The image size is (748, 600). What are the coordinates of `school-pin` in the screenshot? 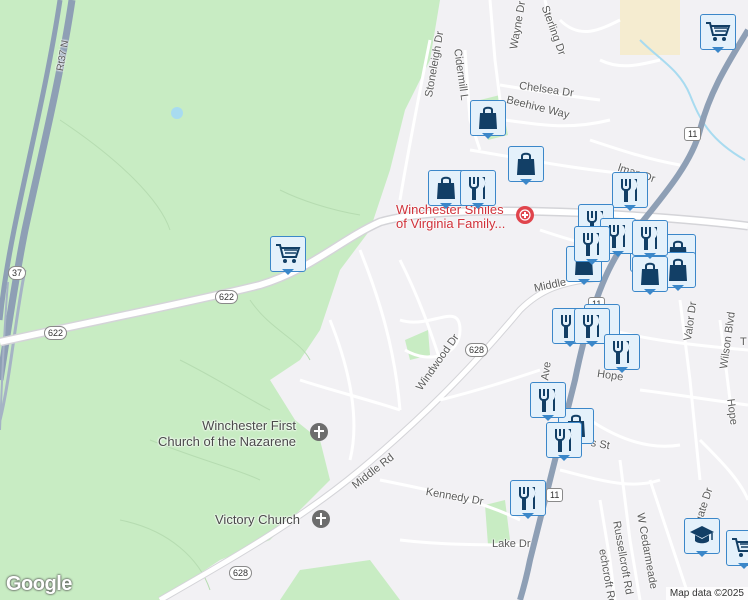 It's located at (702, 538).